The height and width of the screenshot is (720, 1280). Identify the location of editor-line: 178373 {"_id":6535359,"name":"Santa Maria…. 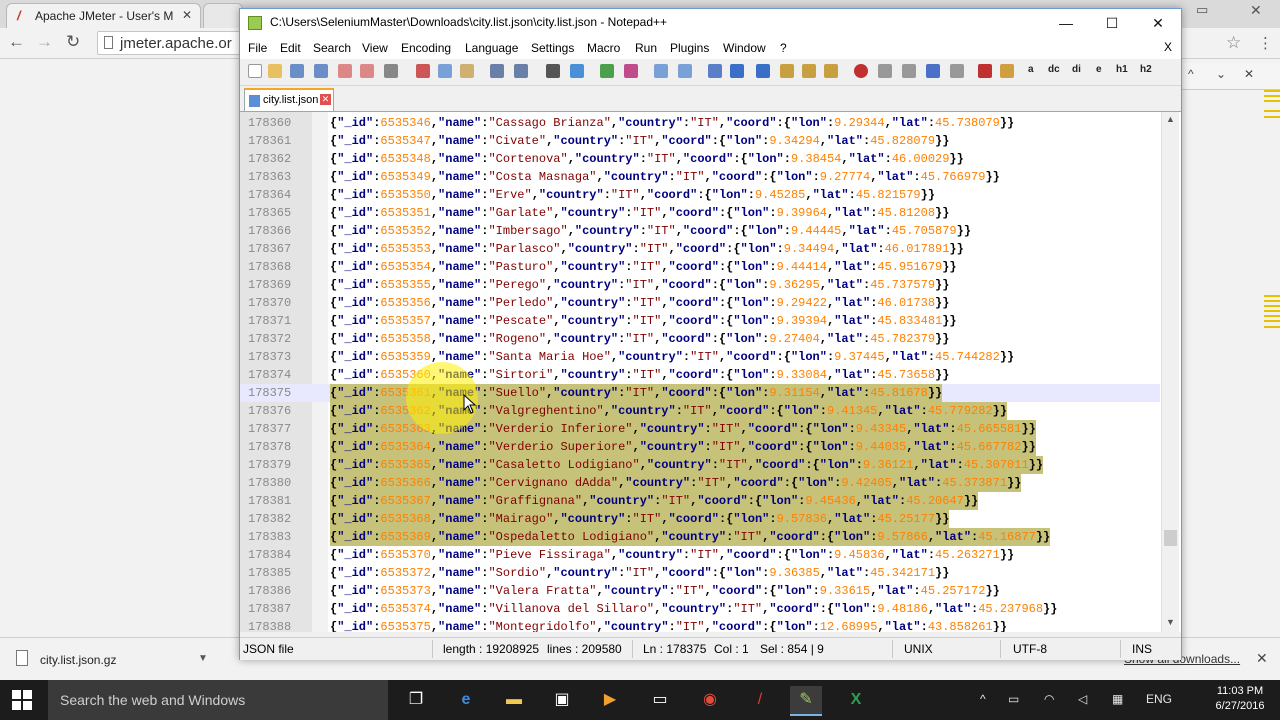
(700, 357).